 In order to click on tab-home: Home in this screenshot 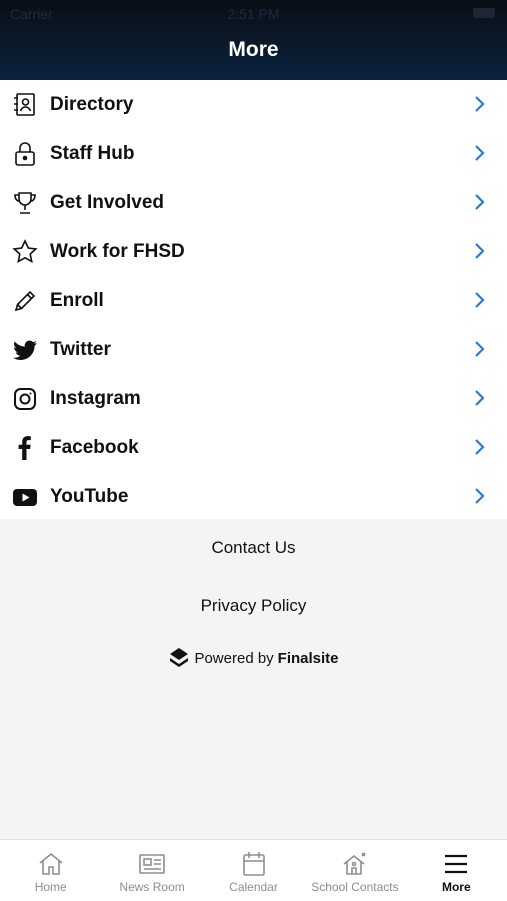, I will do `click(50, 870)`.